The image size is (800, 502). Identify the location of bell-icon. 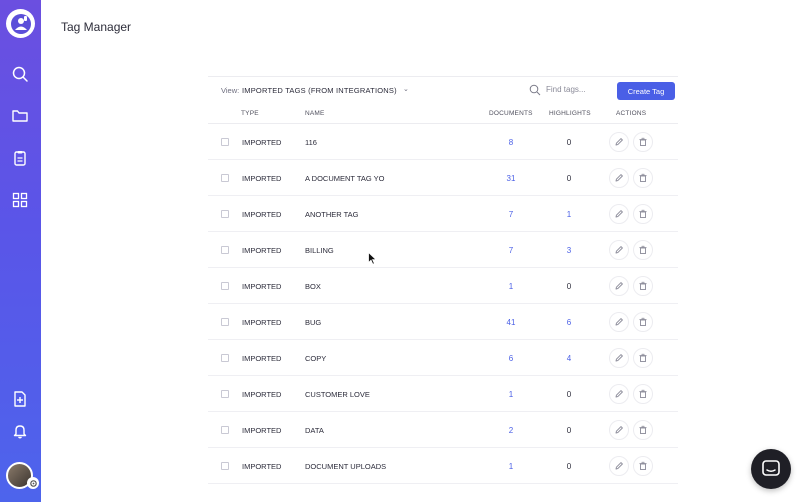
(20, 431).